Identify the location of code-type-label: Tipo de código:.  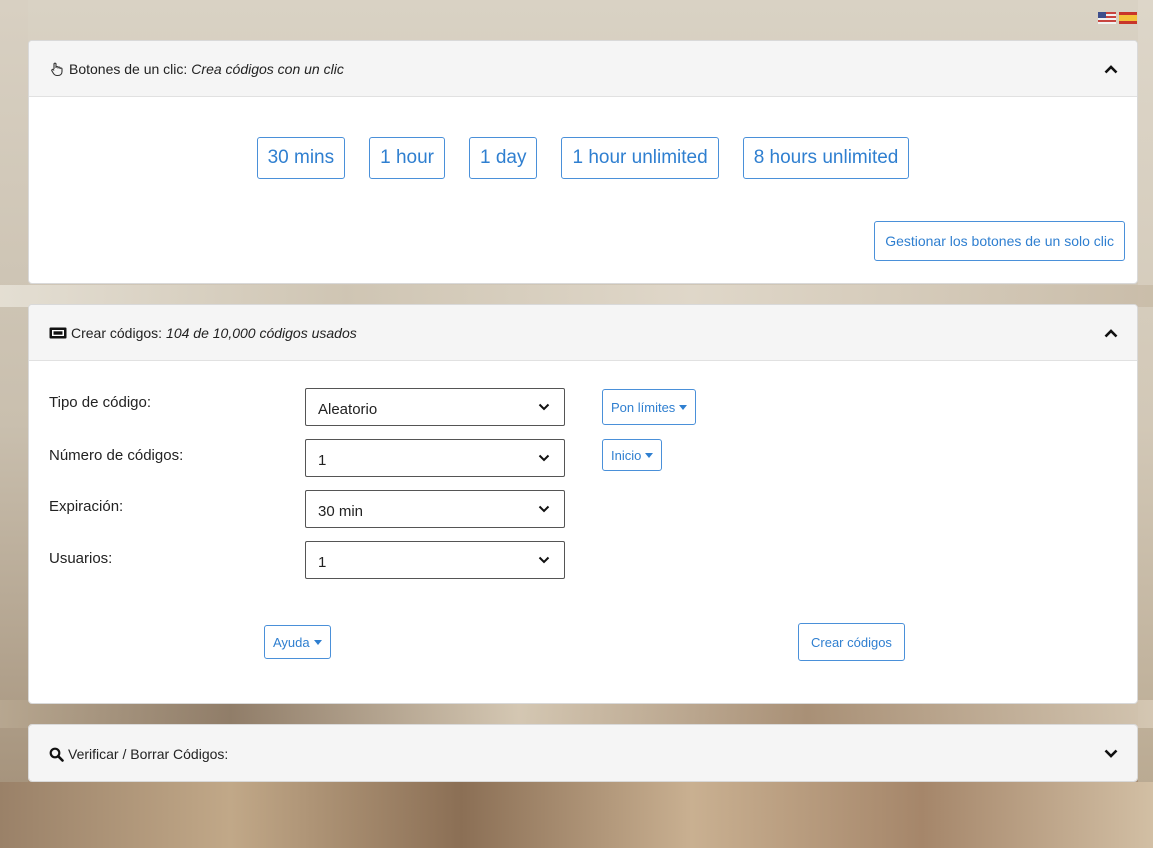
(100, 402).